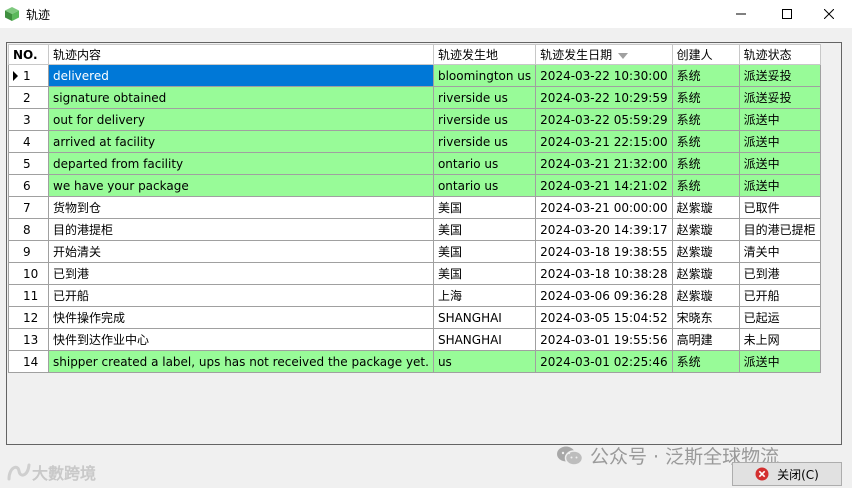  Describe the element at coordinates (604, 97) in the screenshot. I see `date-cell: 2024-03-22 10:29:59` at that location.